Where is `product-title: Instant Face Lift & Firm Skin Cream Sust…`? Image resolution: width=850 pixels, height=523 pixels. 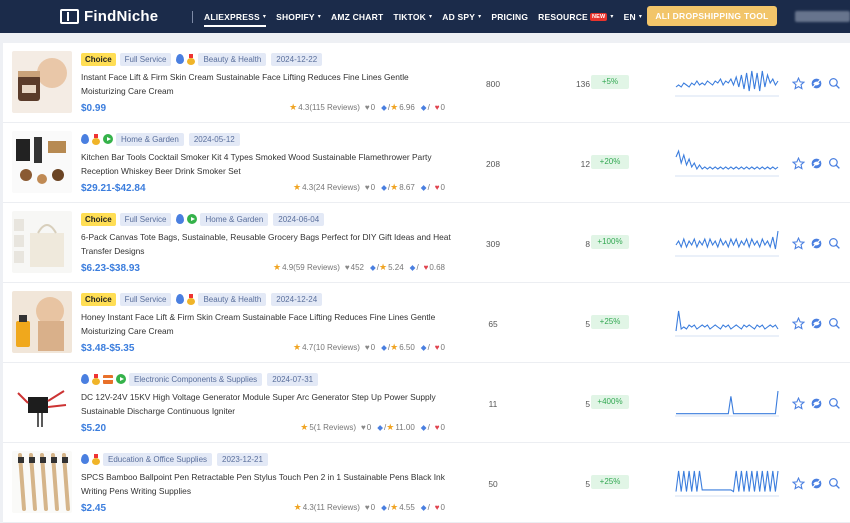
product-title: Instant Face Lift & Firm Skin Cream Sust… is located at coordinates (267, 84).